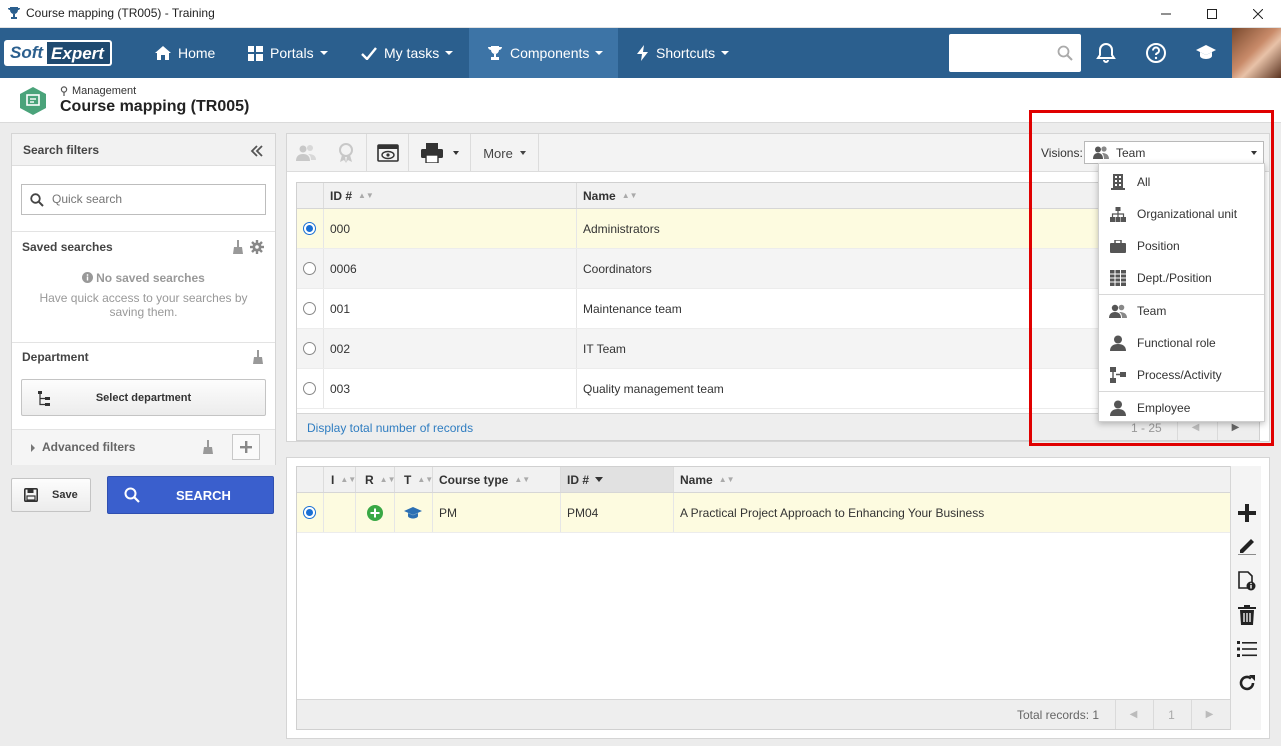 This screenshot has height=746, width=1281. What do you see at coordinates (450, 195) in the screenshot?
I see `id-column-header: ID # ▲▼` at bounding box center [450, 195].